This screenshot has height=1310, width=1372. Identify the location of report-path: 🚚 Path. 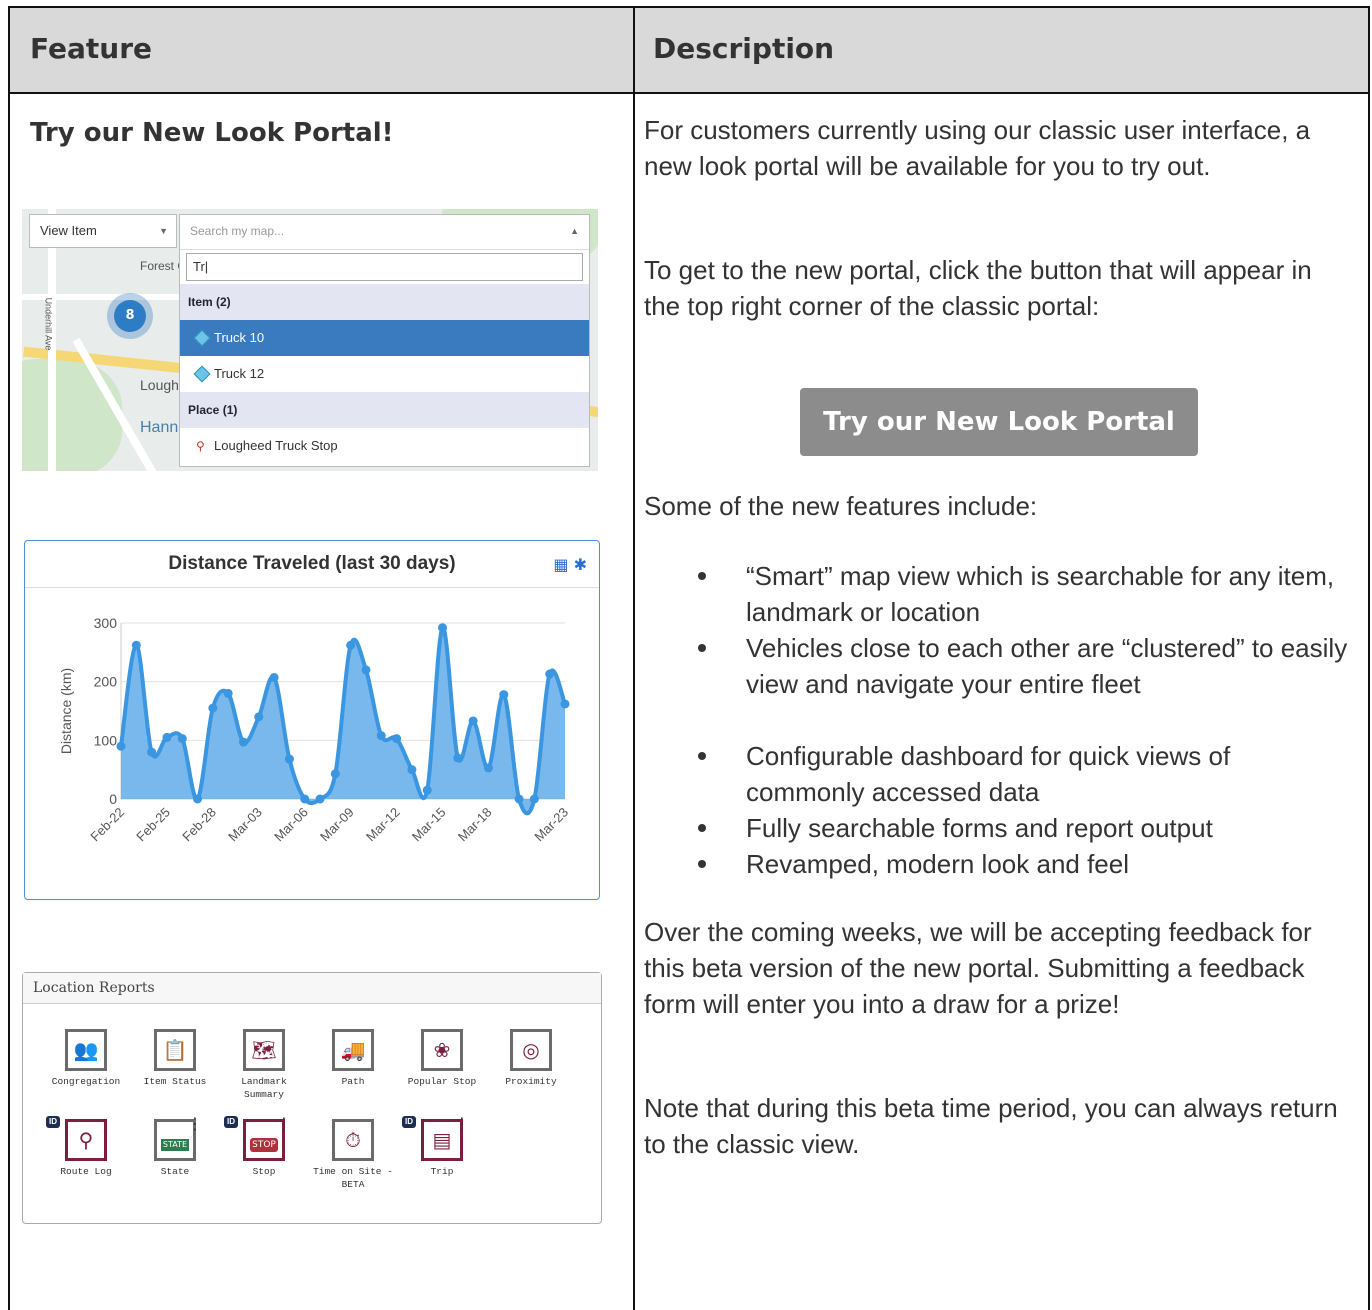
(353, 1058).